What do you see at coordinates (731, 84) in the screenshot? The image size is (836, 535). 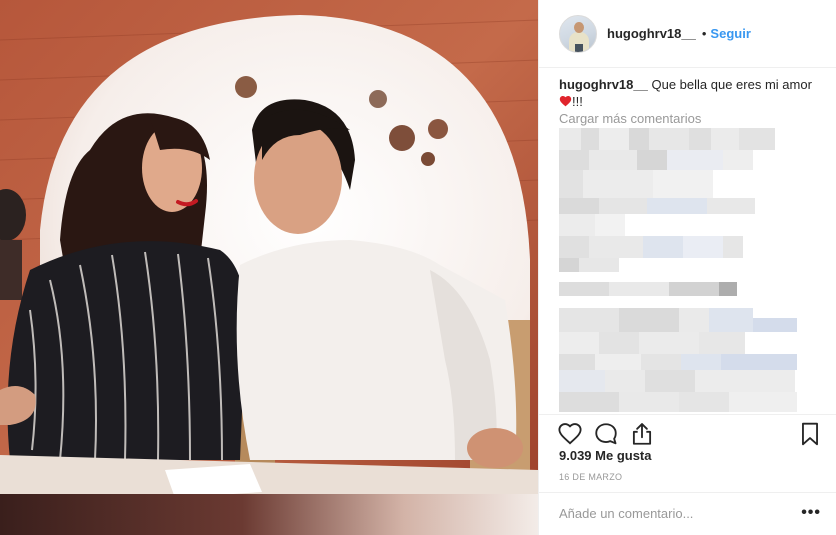 I see `caption-text: Que bella que eres mi amor` at bounding box center [731, 84].